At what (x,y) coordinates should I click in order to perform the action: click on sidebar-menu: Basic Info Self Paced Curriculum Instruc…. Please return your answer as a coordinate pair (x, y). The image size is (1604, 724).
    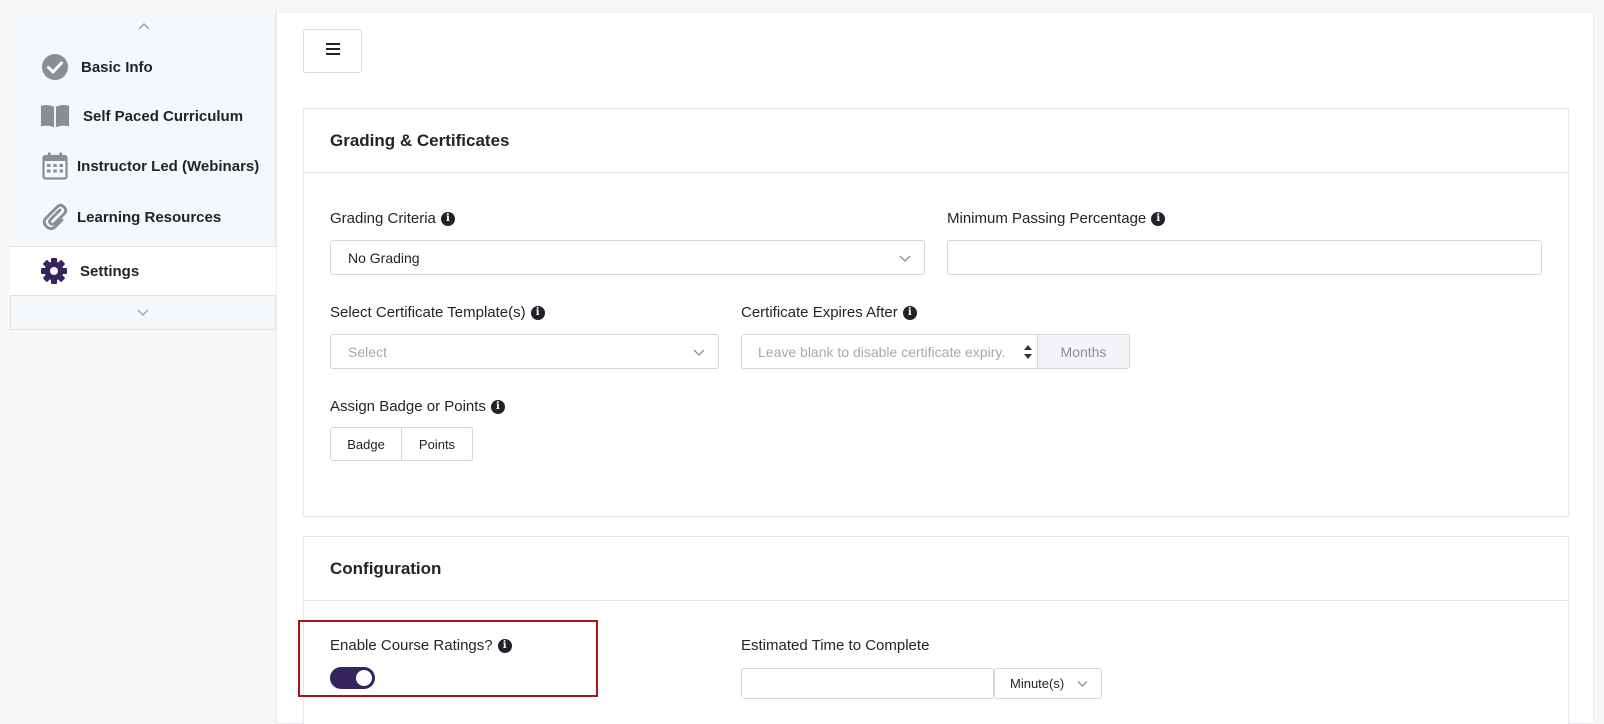
    Looking at the image, I should click on (143, 129).